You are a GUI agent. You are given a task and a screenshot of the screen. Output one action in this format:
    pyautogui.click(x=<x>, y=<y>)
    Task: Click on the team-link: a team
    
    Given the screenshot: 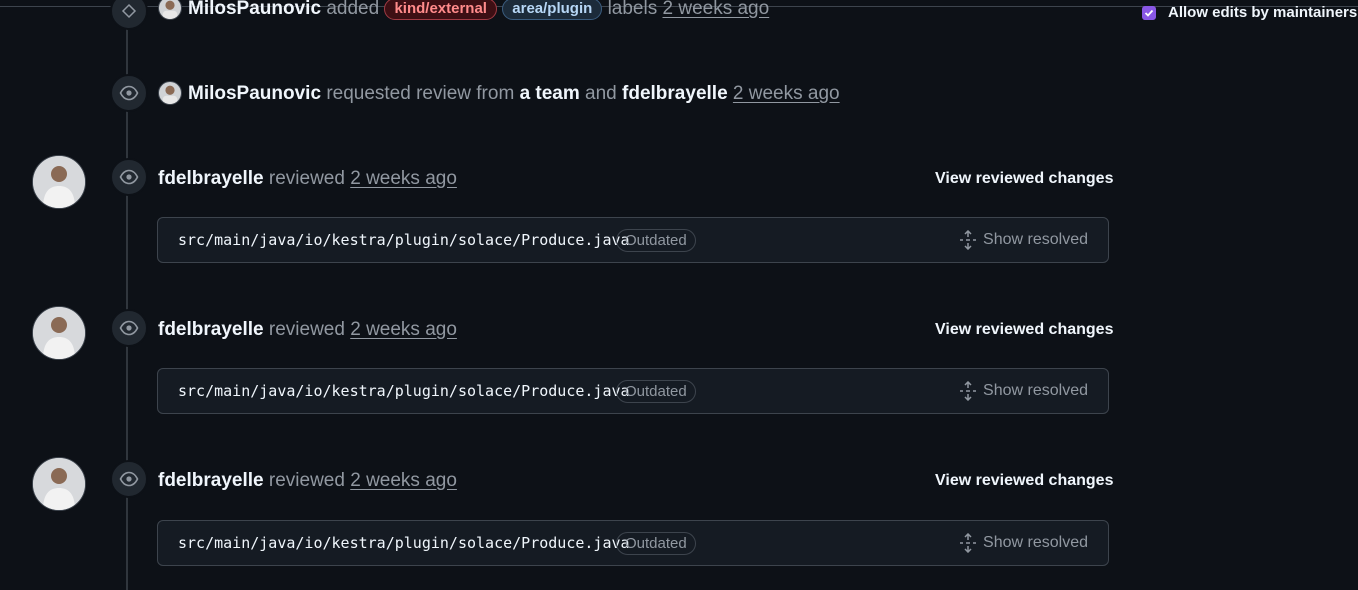 What is the action you would take?
    pyautogui.click(x=550, y=93)
    